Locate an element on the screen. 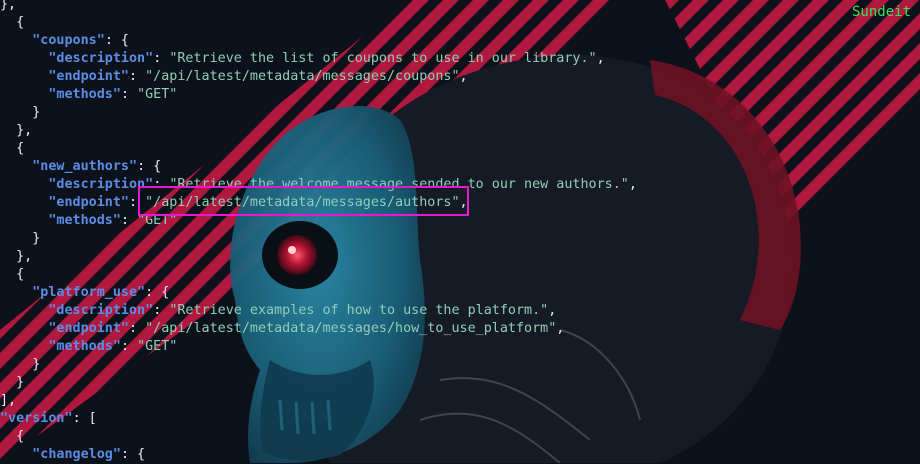 Image resolution: width=920 pixels, height=464 pixels. json-key: "version" is located at coordinates (36, 418).